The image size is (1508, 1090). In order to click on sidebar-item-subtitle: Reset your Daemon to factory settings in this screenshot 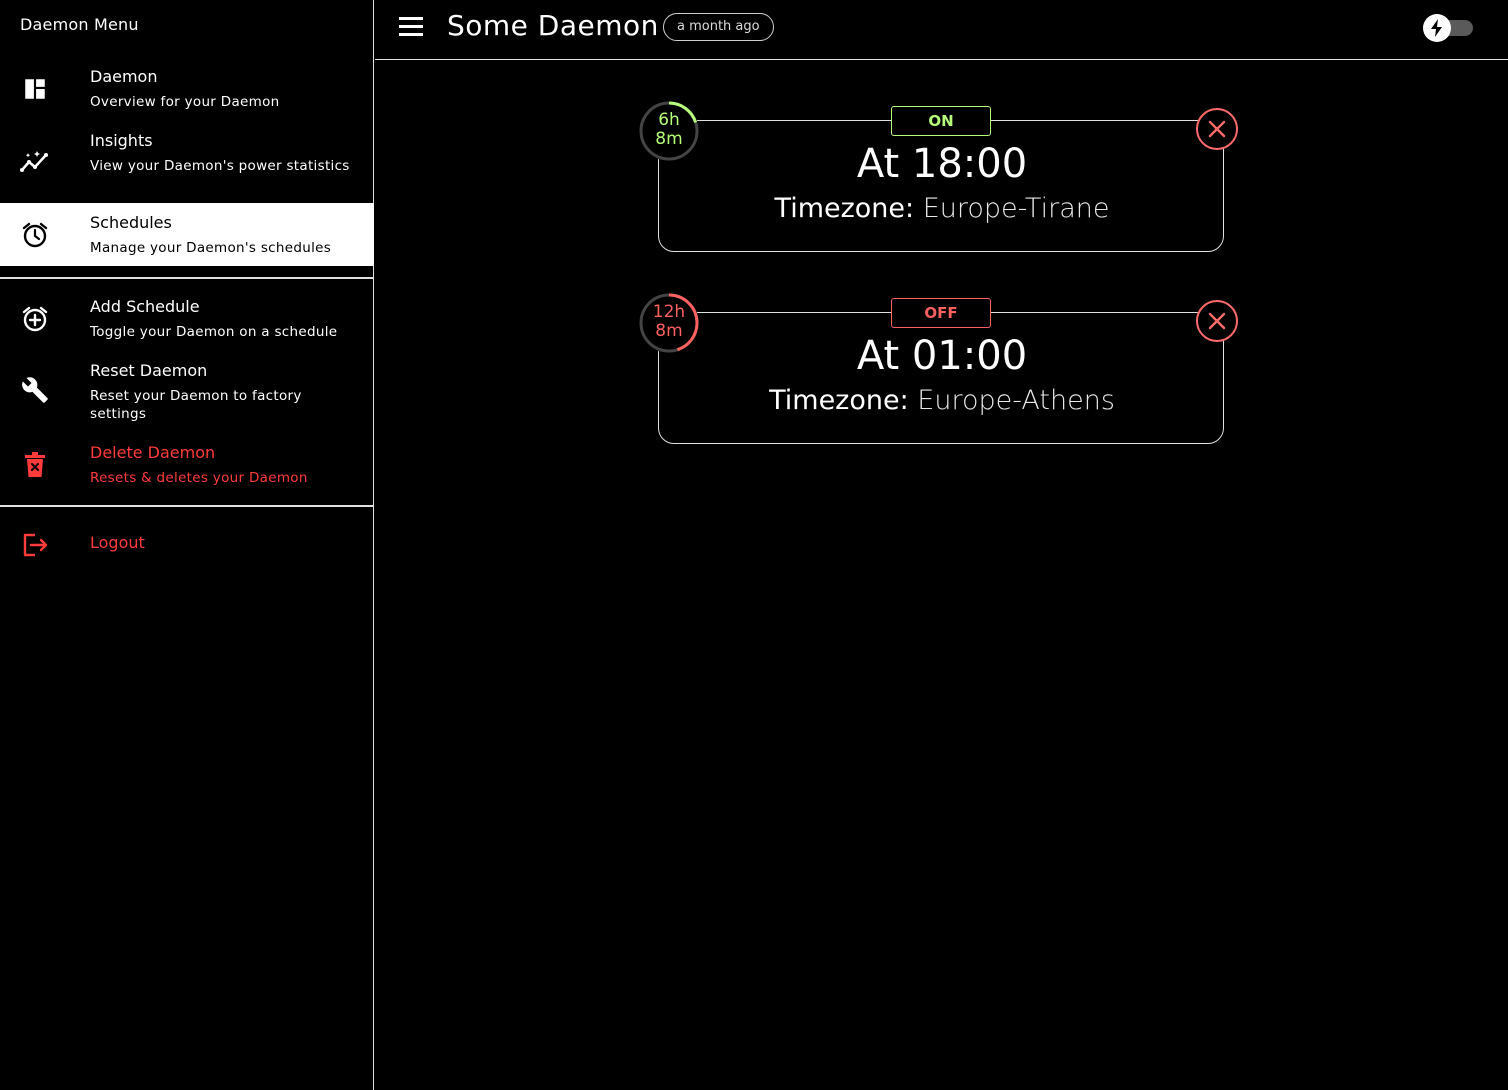, I will do `click(196, 405)`.